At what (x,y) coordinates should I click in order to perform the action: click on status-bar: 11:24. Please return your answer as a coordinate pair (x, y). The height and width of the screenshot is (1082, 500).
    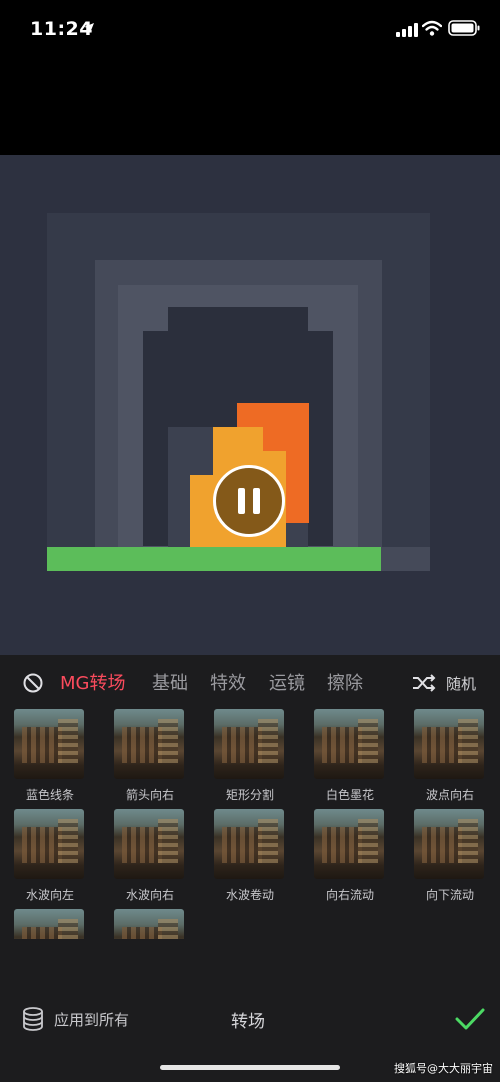
    Looking at the image, I should click on (250, 30).